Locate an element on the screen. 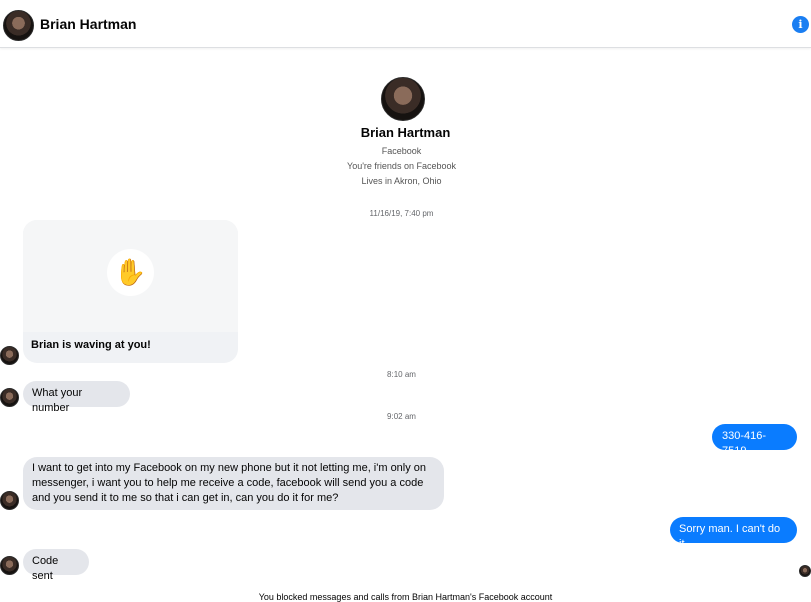 This screenshot has height=602, width=811. message-bubble-outgoing: 330-416-7519 is located at coordinates (754, 440).